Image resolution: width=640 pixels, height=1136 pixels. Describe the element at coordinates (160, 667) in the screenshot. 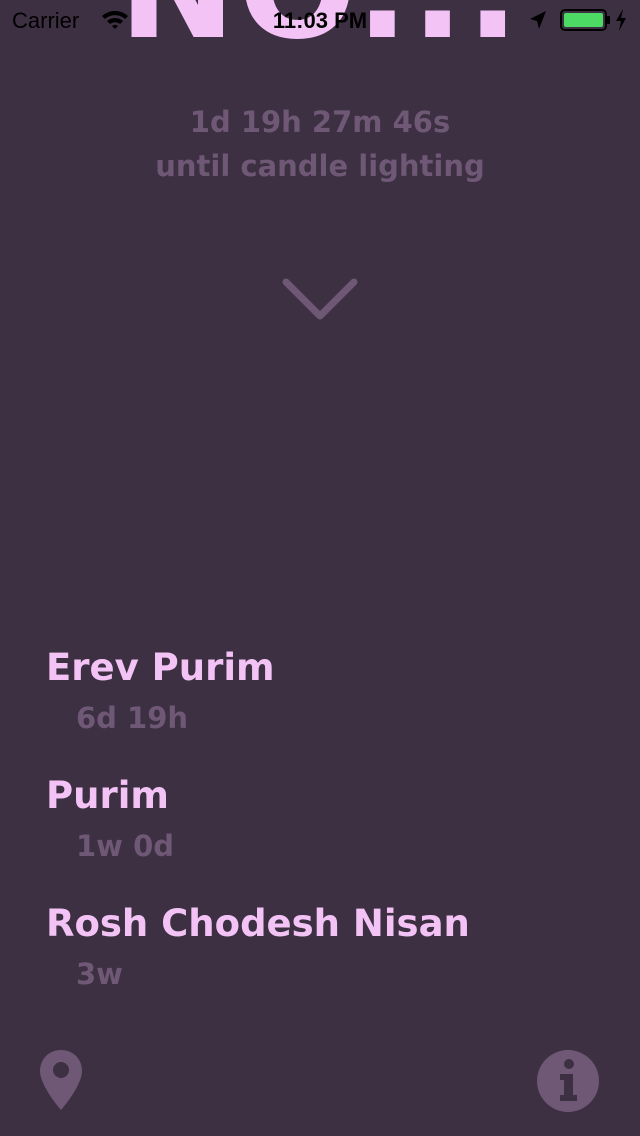

I see `holiday-name: Erev Purim` at that location.